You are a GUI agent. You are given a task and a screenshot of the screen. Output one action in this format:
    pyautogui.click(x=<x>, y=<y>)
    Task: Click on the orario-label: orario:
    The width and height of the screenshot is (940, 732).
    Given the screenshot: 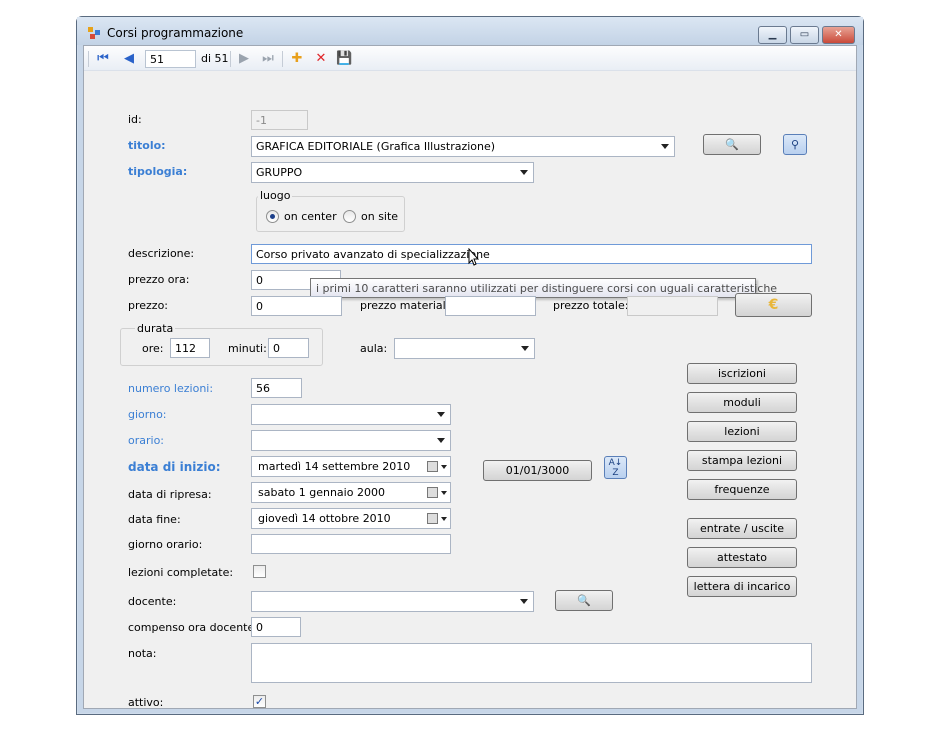 What is the action you would take?
    pyautogui.click(x=146, y=440)
    